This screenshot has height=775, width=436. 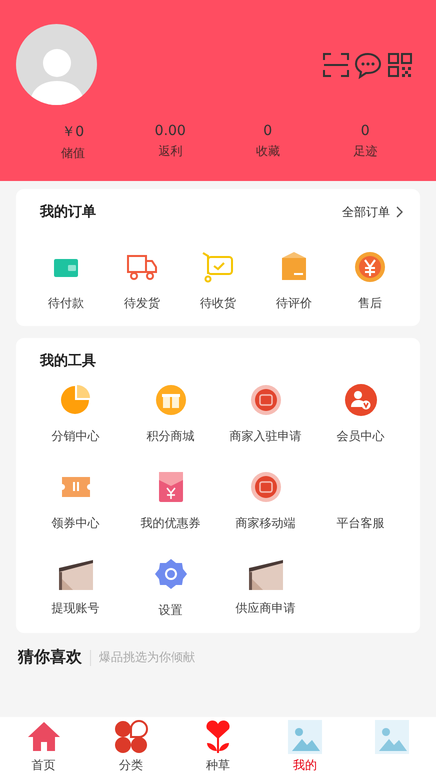 I want to click on tool-label: 商家入驻申请, so click(x=266, y=436).